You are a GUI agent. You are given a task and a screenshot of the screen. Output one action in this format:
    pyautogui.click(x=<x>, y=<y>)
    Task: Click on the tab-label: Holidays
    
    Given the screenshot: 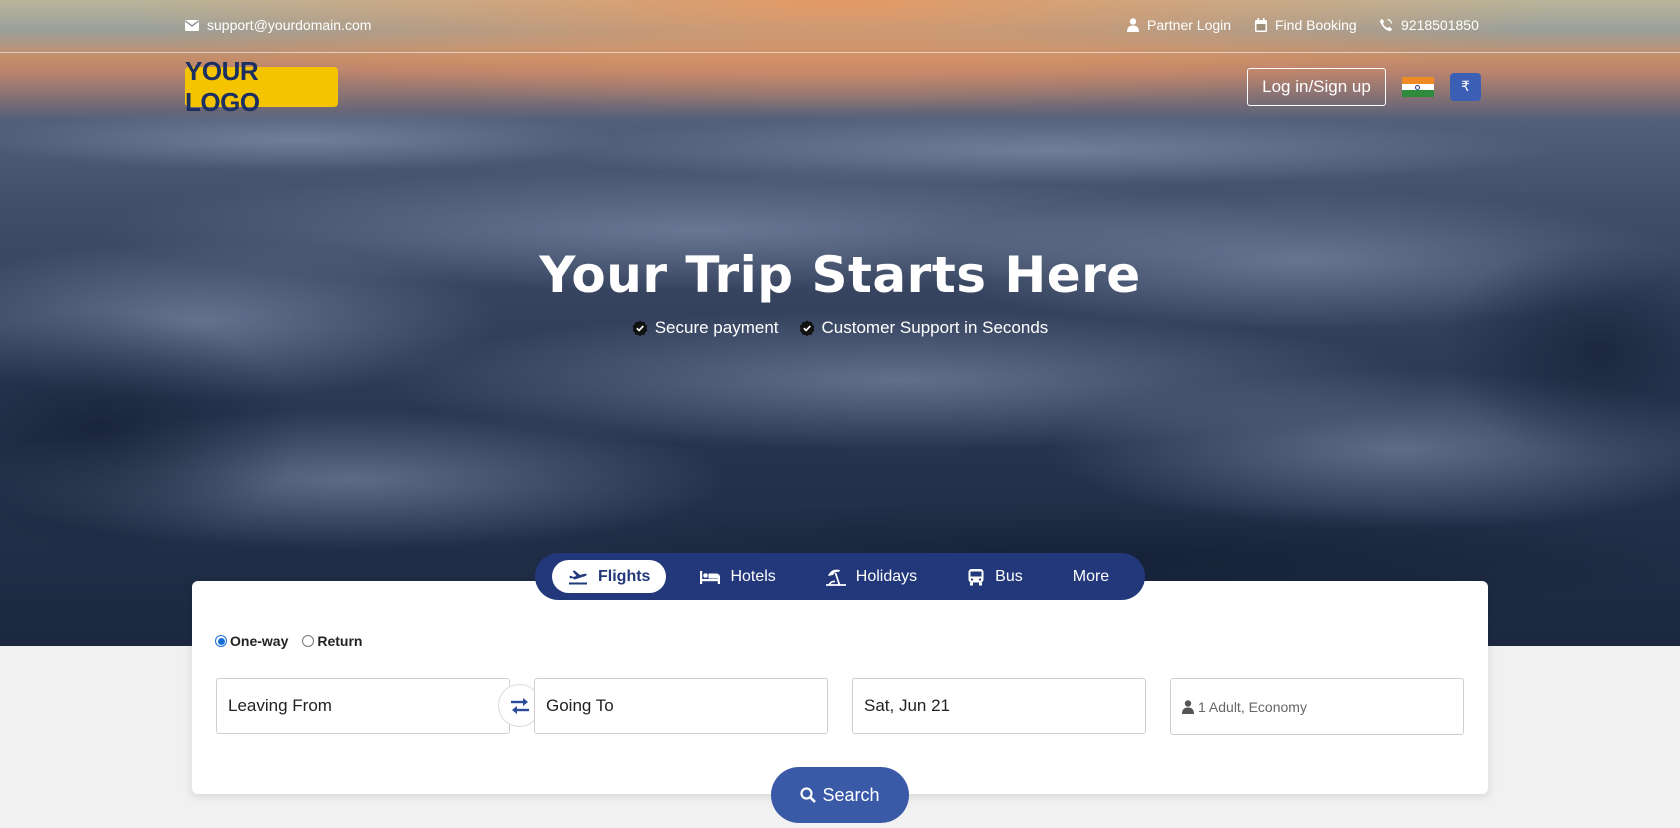 What is the action you would take?
    pyautogui.click(x=886, y=576)
    